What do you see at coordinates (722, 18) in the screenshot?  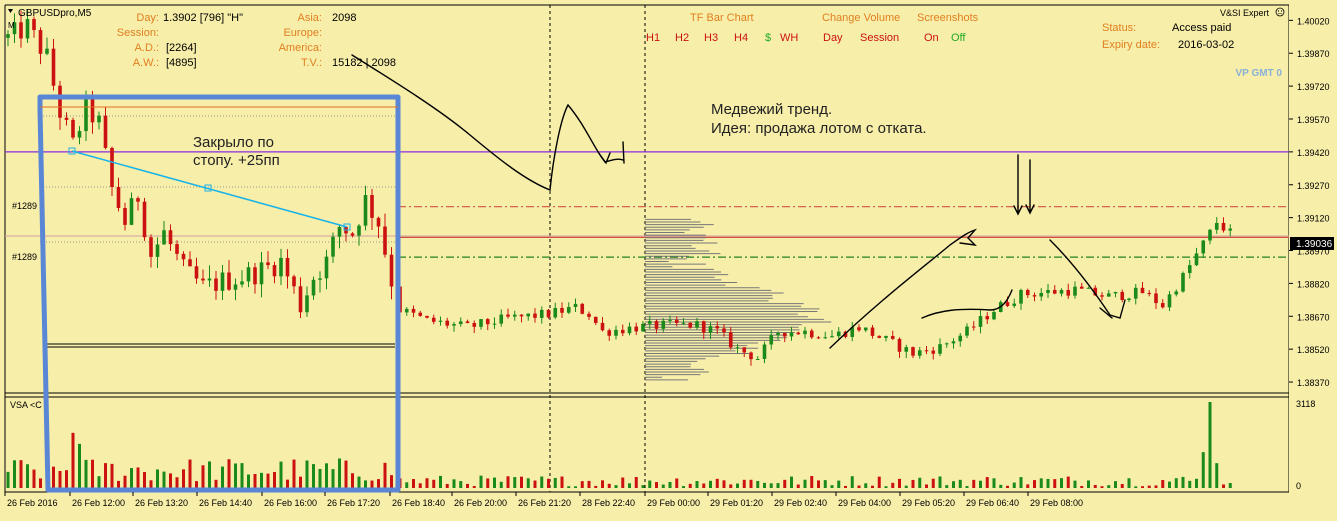 I see `tf-bar-chart-title: TF Bar Chart` at bounding box center [722, 18].